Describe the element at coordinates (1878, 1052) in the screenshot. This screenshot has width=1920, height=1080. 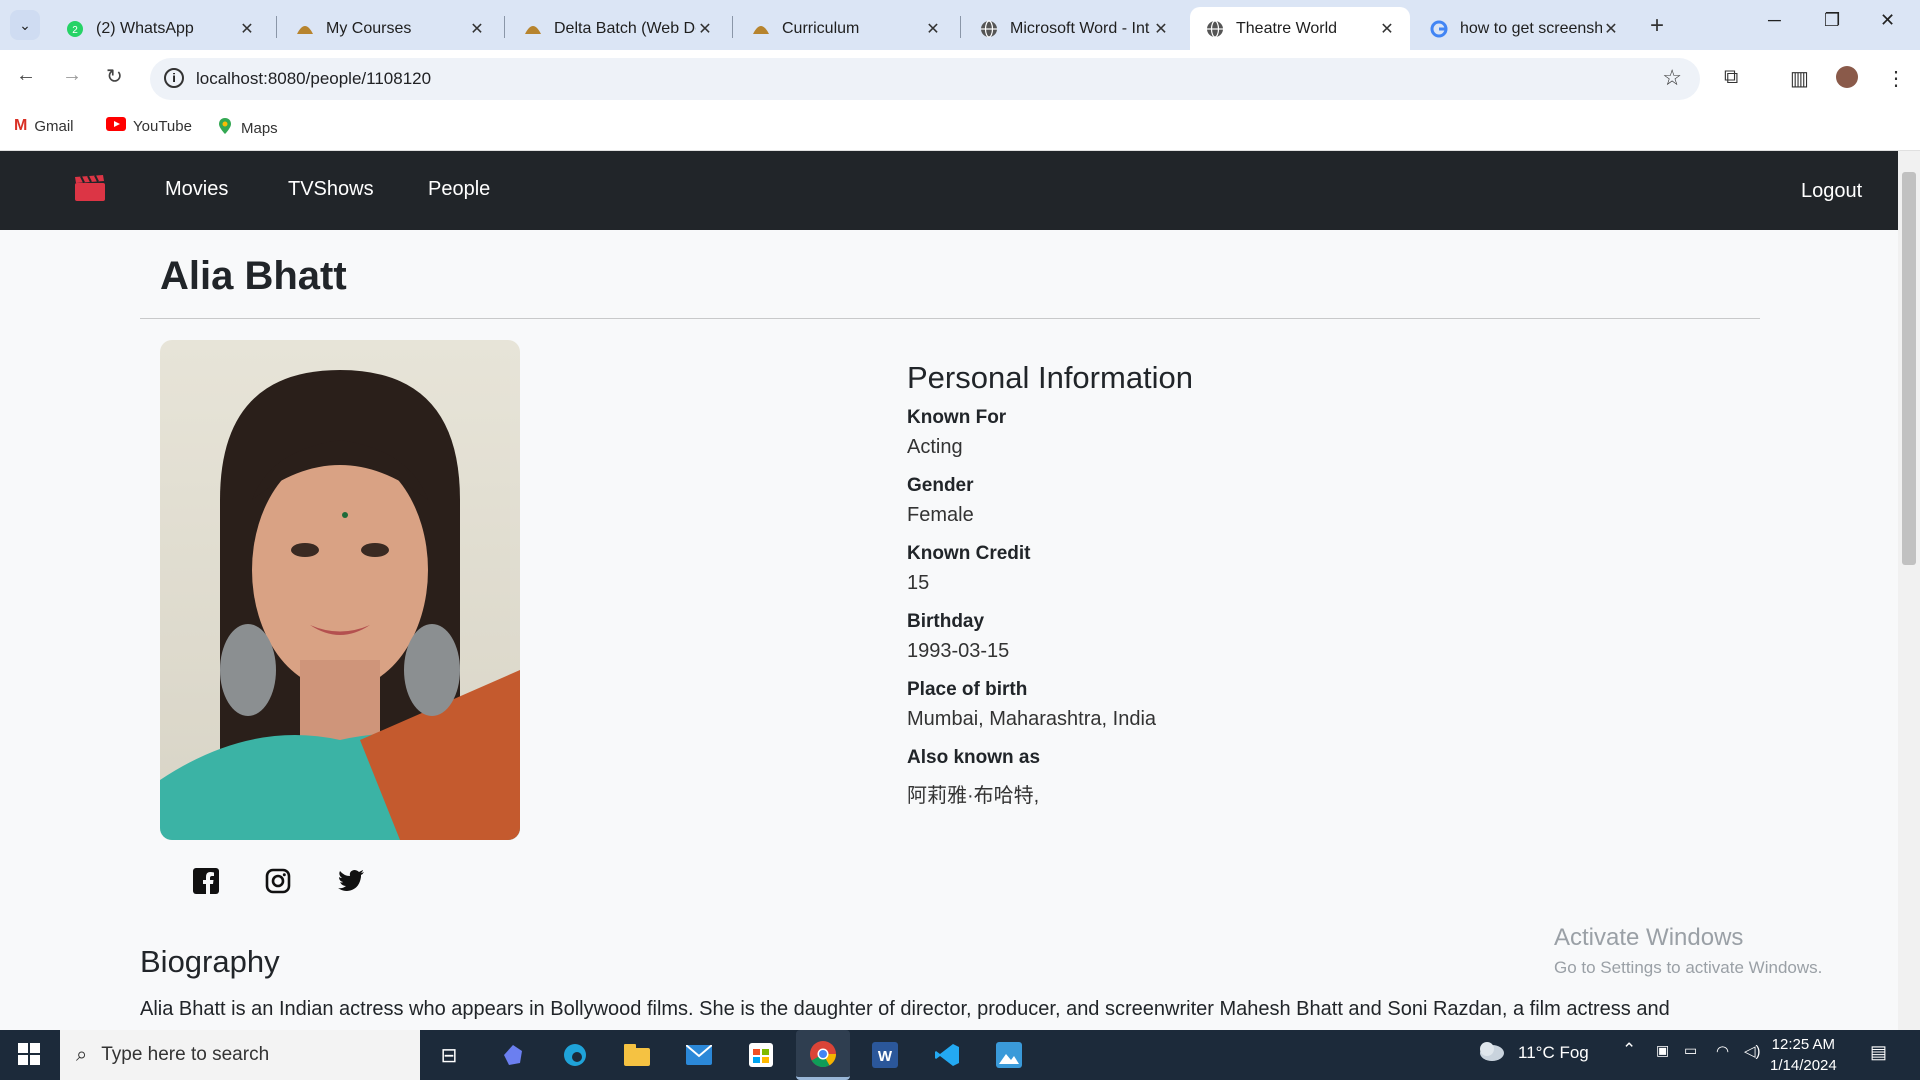
I see `notification-icon: ▤` at that location.